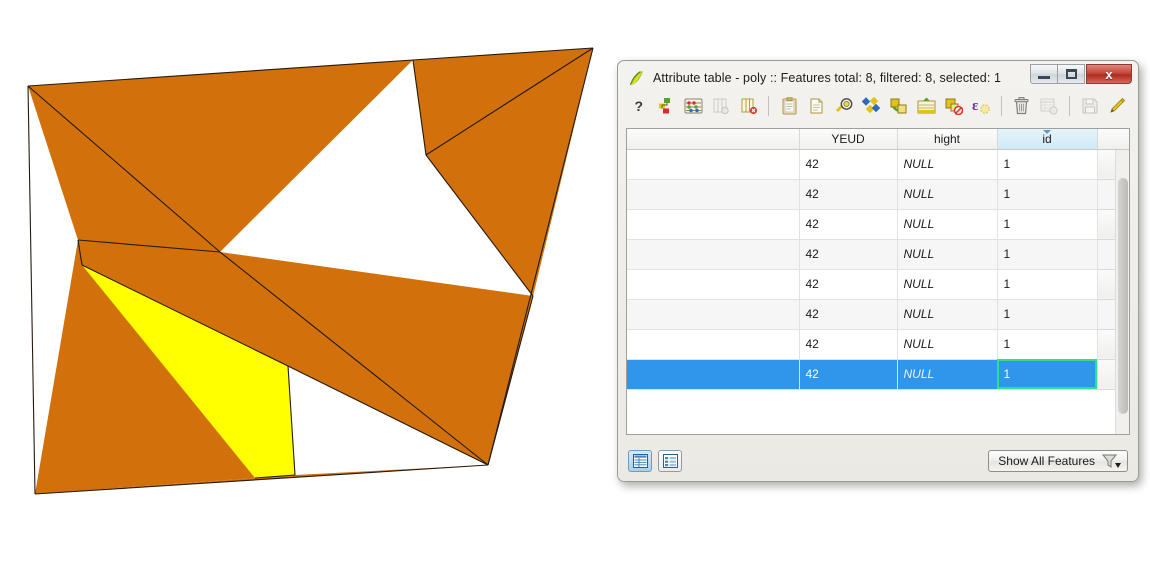  Describe the element at coordinates (670, 461) in the screenshot. I see `form-view-button` at that location.